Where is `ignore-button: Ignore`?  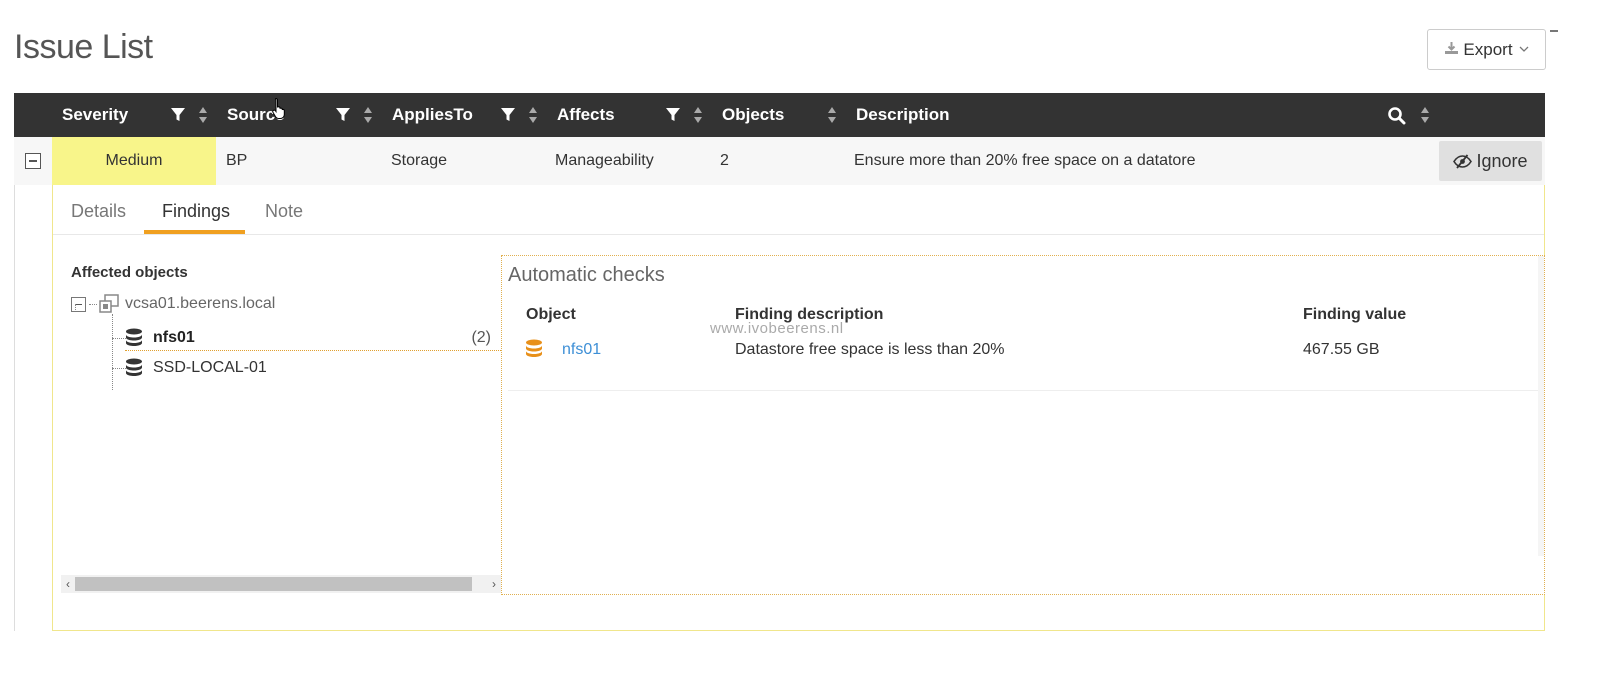
ignore-button: Ignore is located at coordinates (1490, 161).